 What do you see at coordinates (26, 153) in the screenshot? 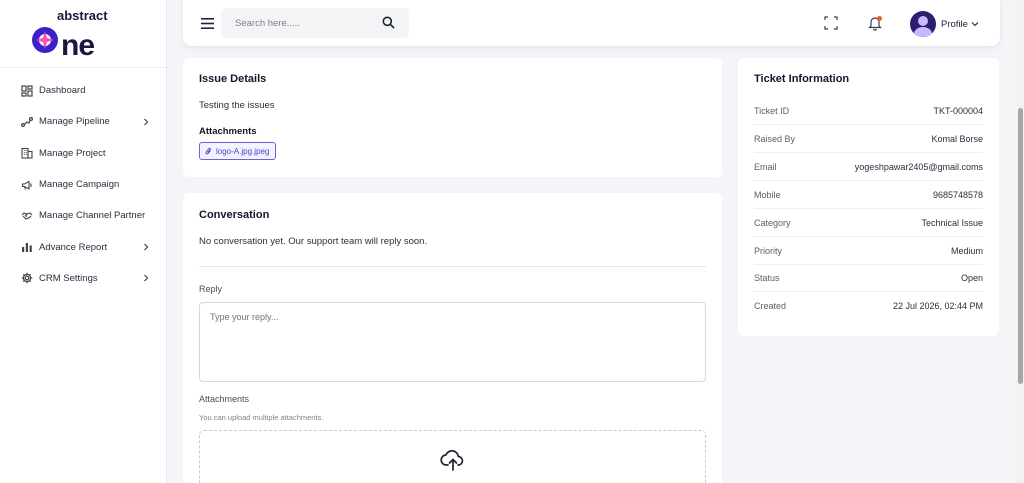
I see `building-icon` at bounding box center [26, 153].